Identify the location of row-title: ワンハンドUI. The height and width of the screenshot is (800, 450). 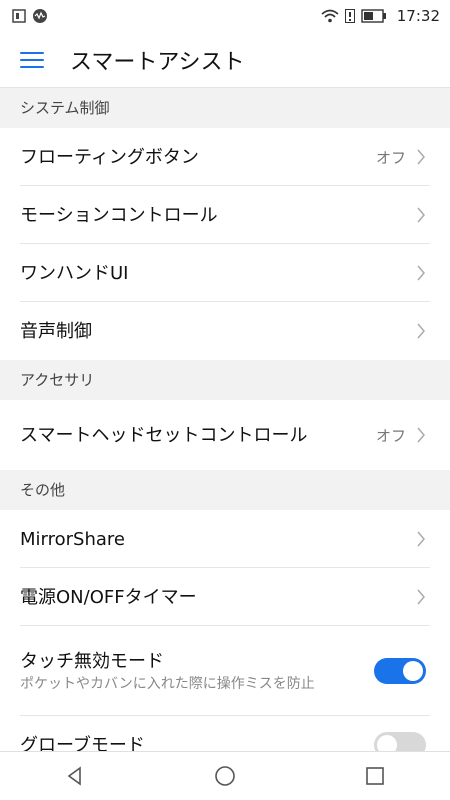
(74, 273).